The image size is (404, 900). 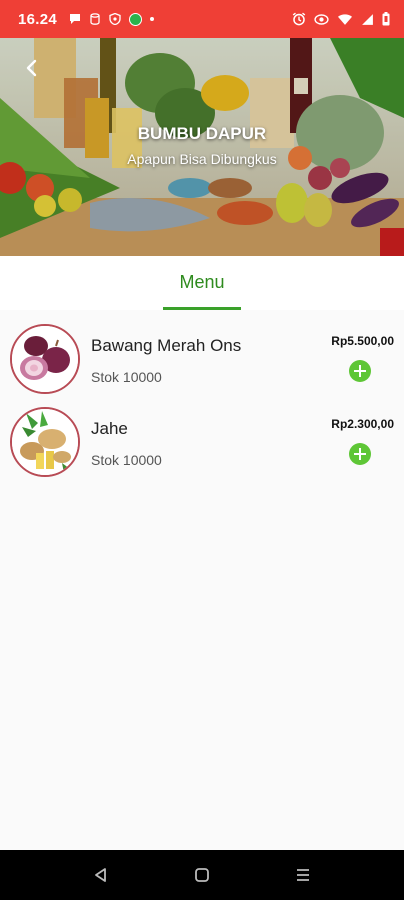 I want to click on store-title: BUMBU DAPUR, so click(x=202, y=133).